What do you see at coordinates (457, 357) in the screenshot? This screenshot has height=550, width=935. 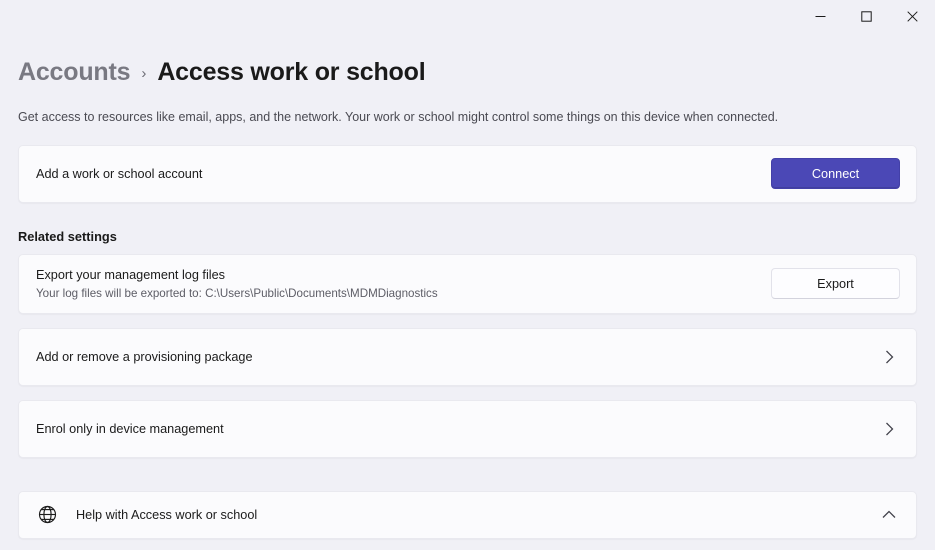 I see `provisioning-package-text: Add or remove a provisioning package` at bounding box center [457, 357].